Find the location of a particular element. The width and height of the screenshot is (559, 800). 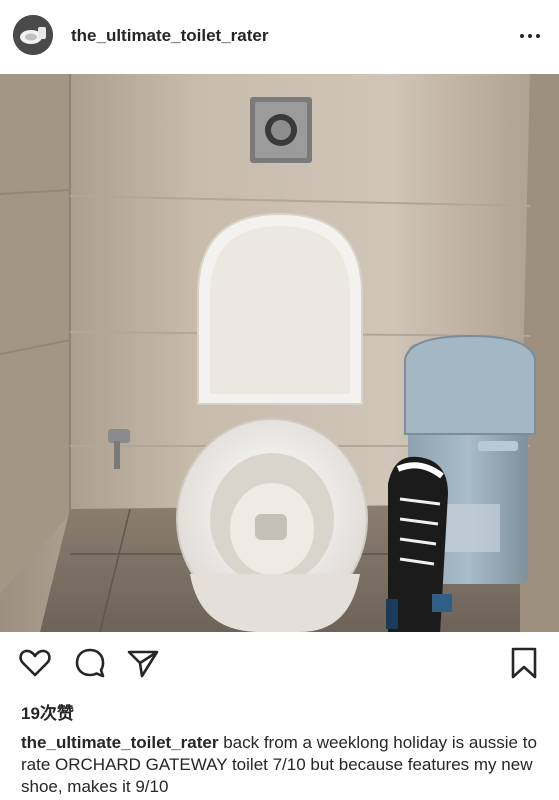

post-actions is located at coordinates (279, 663).